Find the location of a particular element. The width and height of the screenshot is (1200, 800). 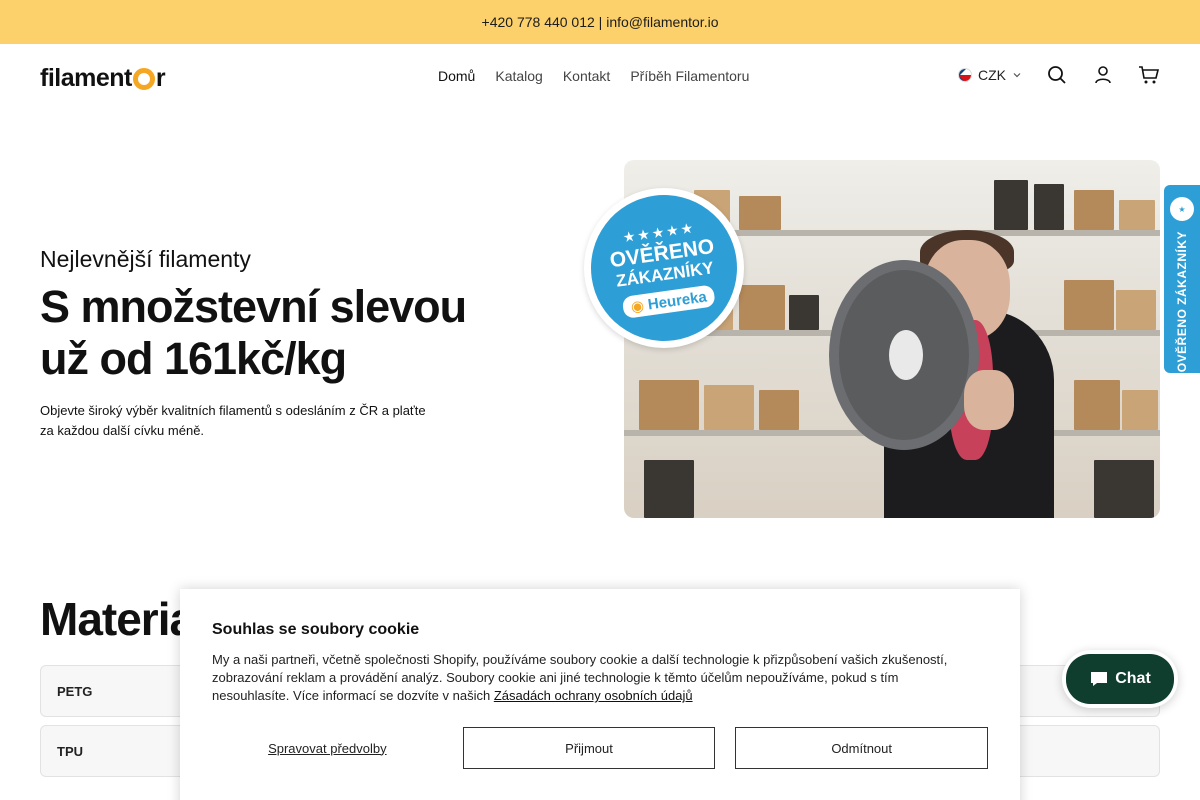

announcement-text: +420 778 440 012 | info@filamentor.io is located at coordinates (600, 22).